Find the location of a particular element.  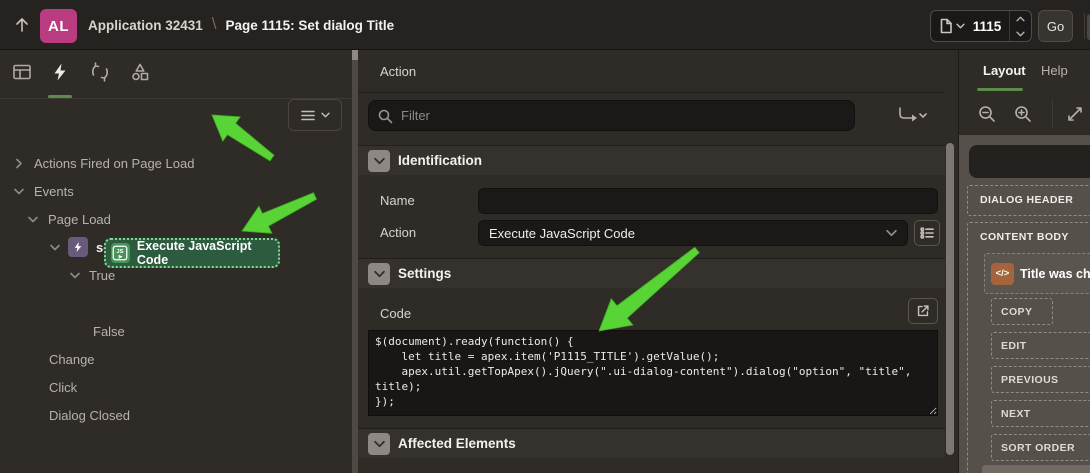

tree-node-click: Click is located at coordinates (63, 387).